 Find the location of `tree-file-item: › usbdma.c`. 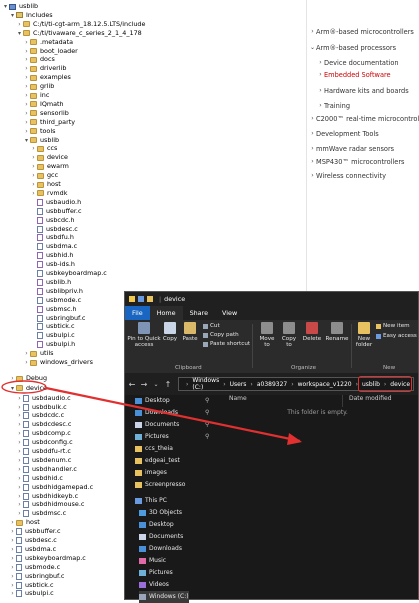

tree-file-item: › usbdma.c is located at coordinates (32, 549).